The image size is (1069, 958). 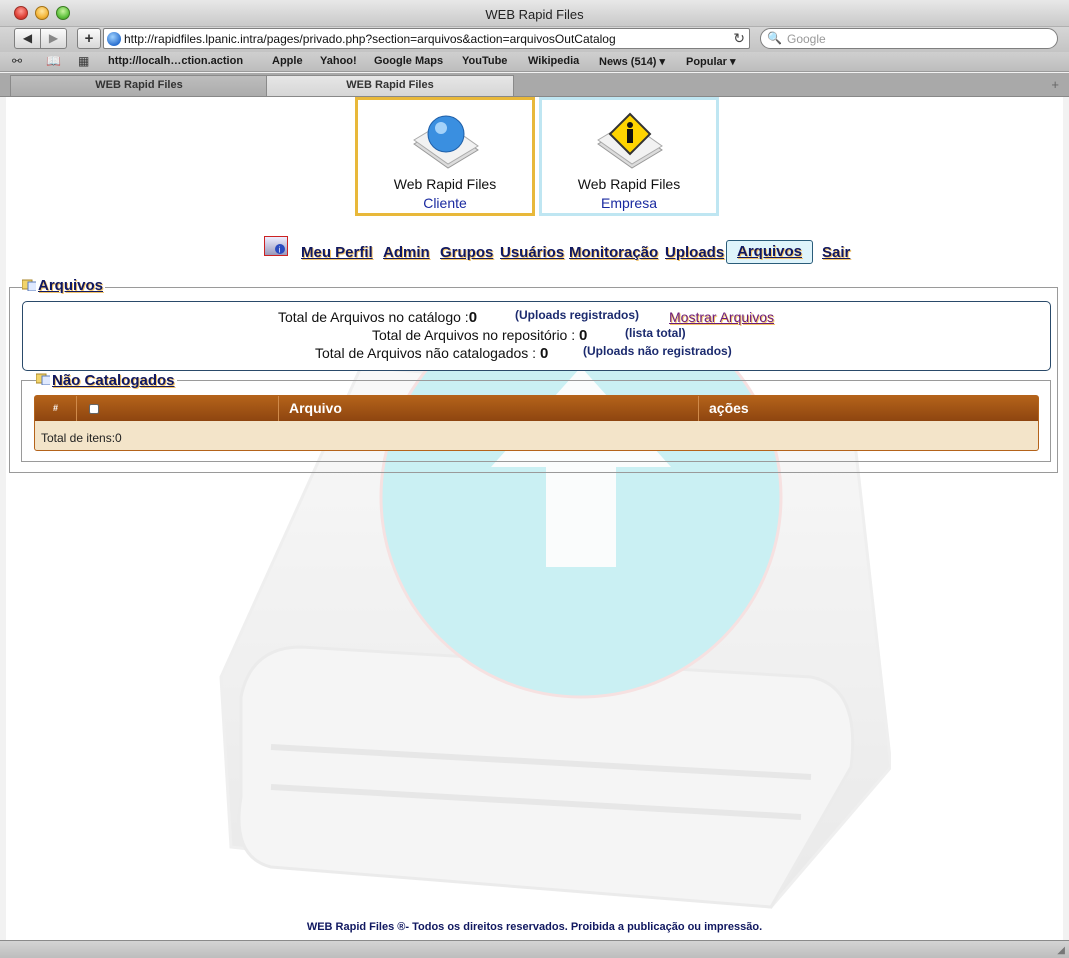 I want to click on column-header-acoes: ações, so click(x=729, y=408).